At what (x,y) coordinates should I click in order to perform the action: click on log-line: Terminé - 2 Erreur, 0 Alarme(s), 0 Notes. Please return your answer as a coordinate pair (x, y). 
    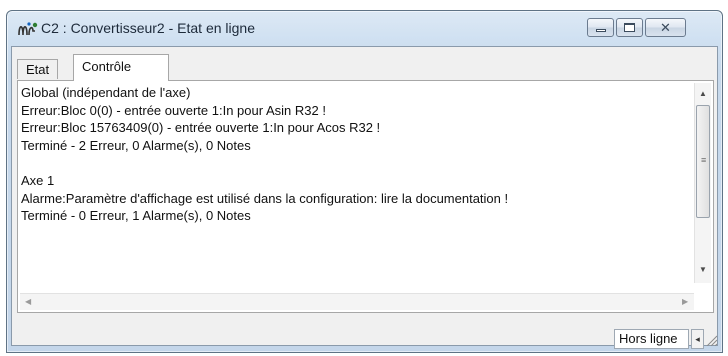
    Looking at the image, I should click on (136, 145).